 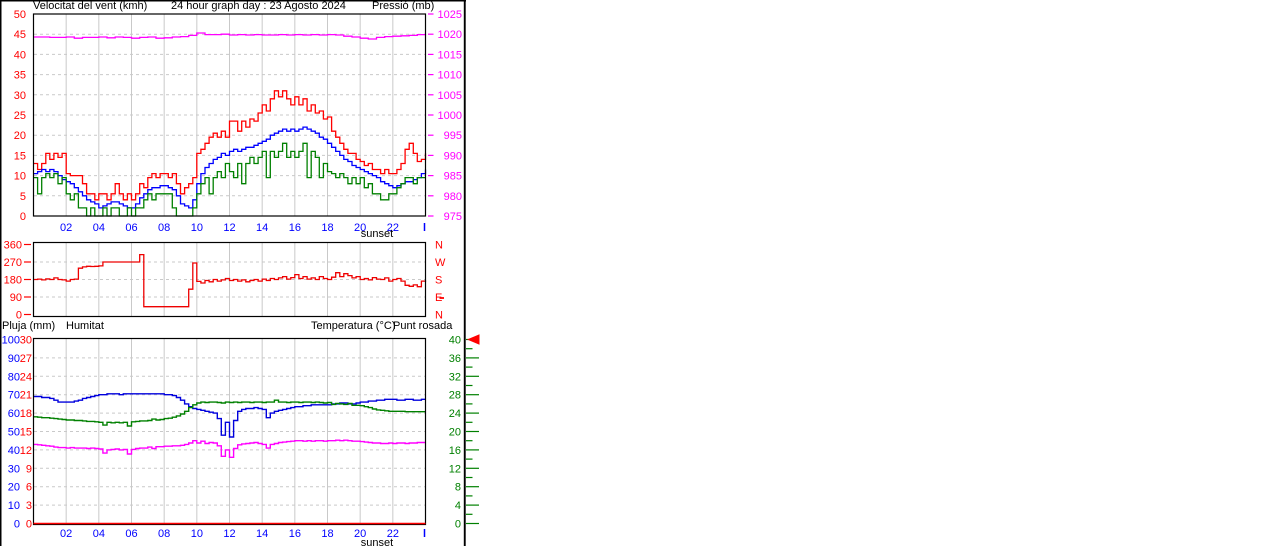 I want to click on svg-text: 180, so click(x=13, y=281).